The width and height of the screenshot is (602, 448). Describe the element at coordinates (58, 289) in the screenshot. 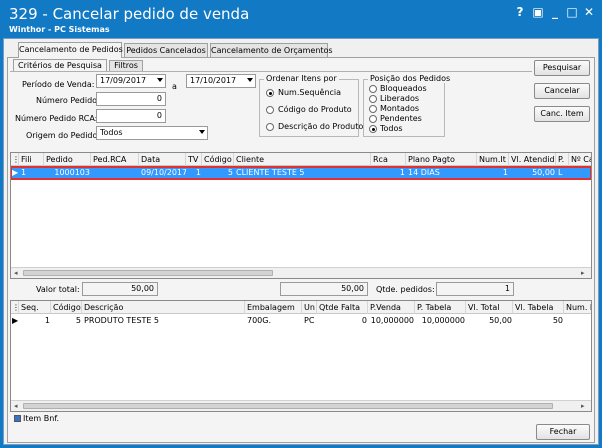

I see `valor-total-label: Valor total:` at that location.